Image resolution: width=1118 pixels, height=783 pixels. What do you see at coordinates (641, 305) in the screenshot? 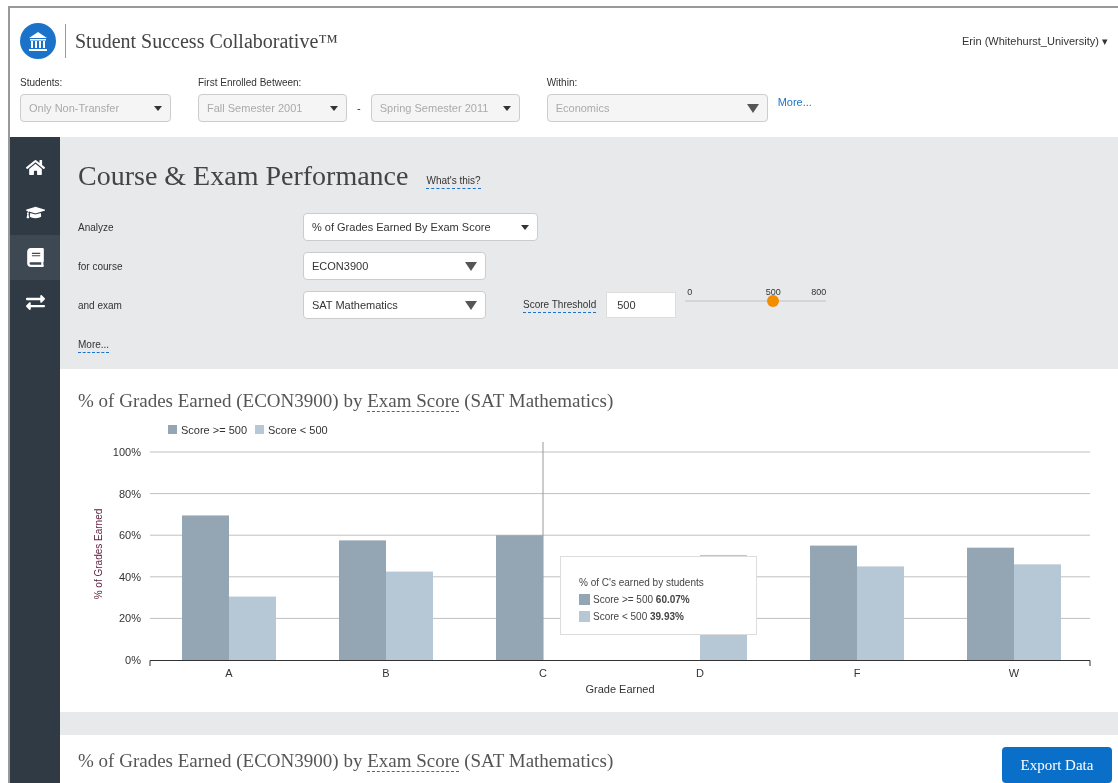
I see `threshold-input: 500` at bounding box center [641, 305].